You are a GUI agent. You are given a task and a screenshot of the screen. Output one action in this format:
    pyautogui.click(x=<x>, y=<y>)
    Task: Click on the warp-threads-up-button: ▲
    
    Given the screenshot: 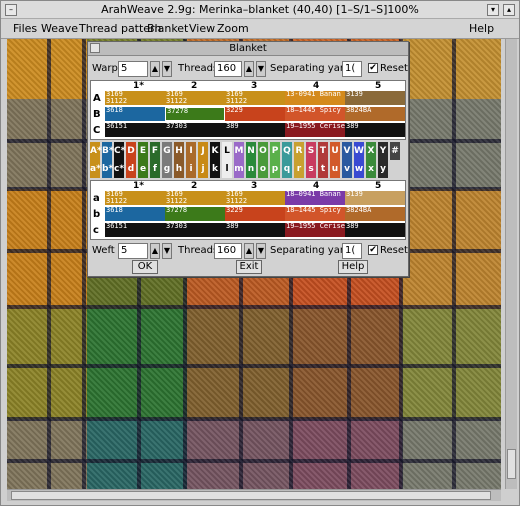 What is the action you would take?
    pyautogui.click(x=249, y=69)
    